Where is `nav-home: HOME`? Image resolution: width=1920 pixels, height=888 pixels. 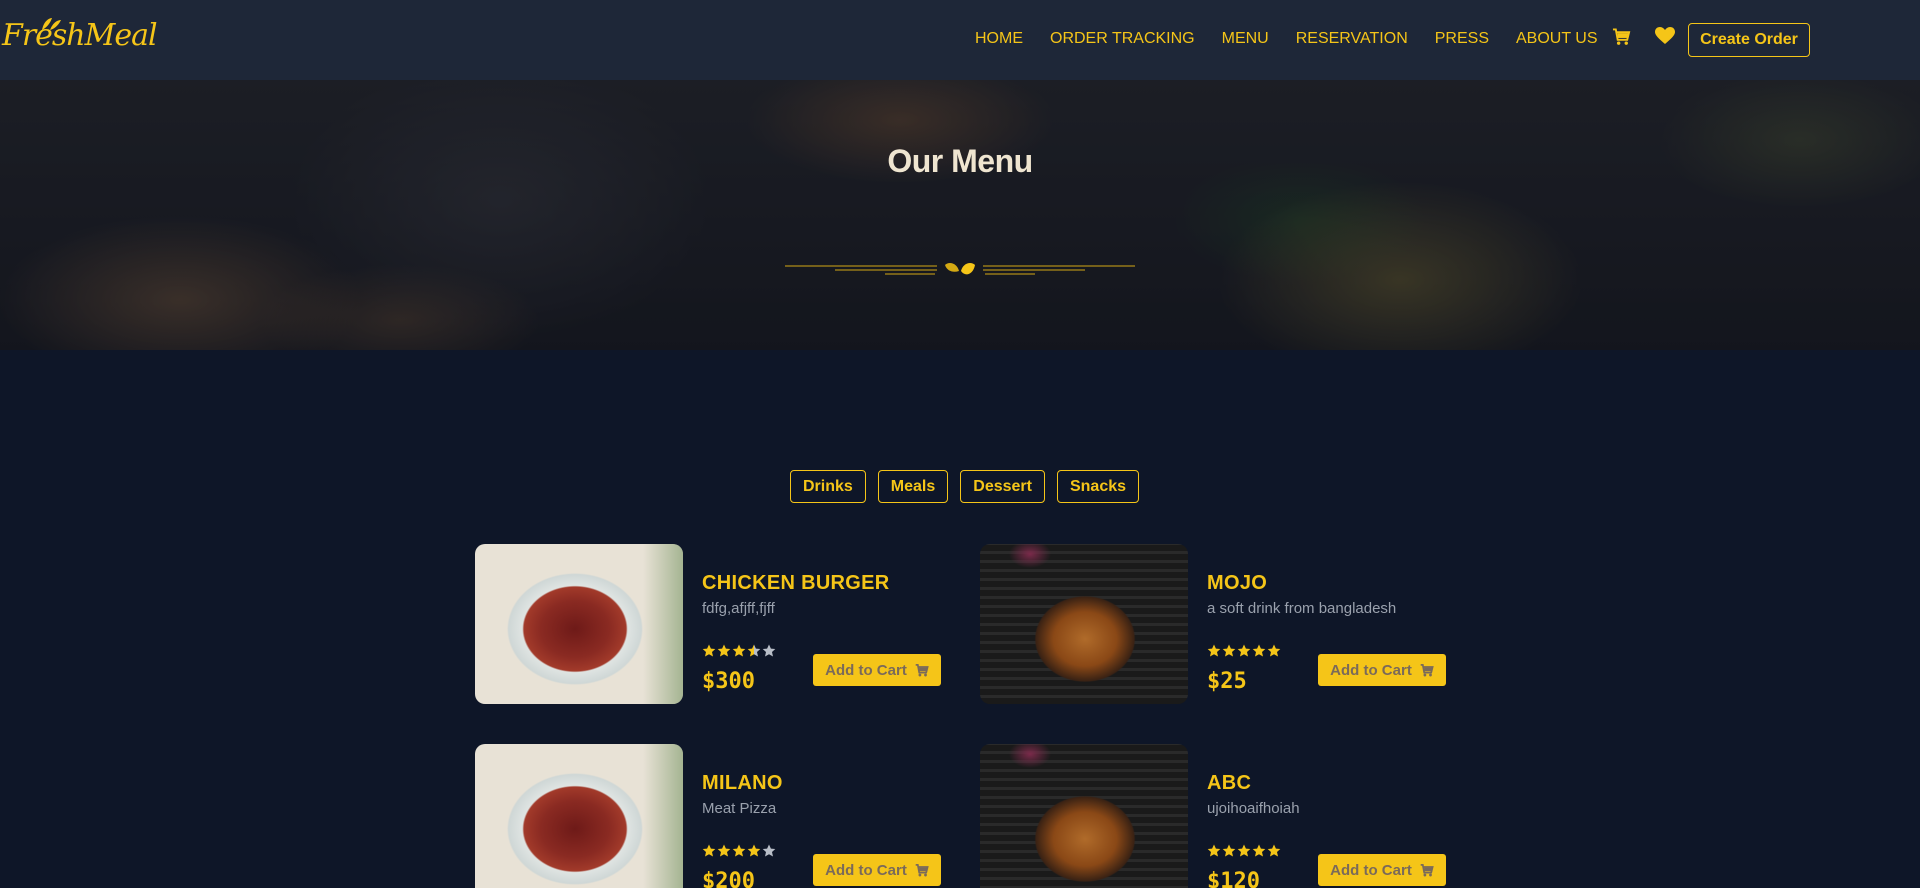 nav-home: HOME is located at coordinates (999, 39).